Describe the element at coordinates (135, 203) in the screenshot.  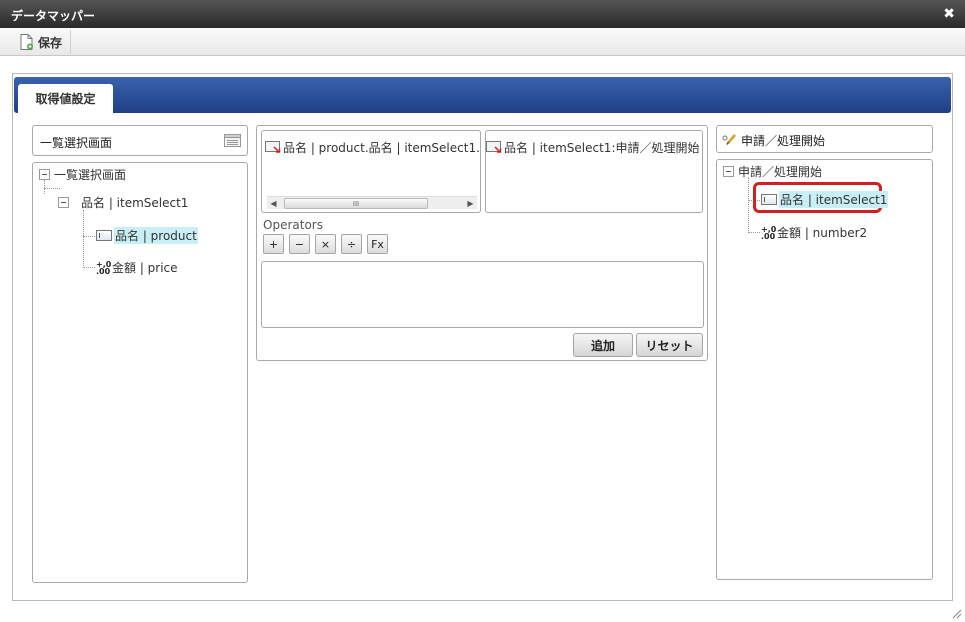
I see `tree-node-label: 品名 | itemSelect1` at that location.